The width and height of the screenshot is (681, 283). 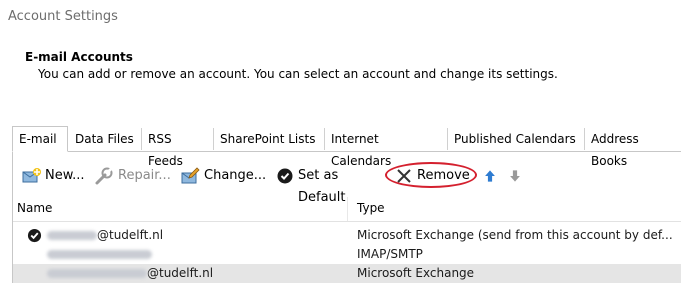 I want to click on move-down-button, so click(x=515, y=176).